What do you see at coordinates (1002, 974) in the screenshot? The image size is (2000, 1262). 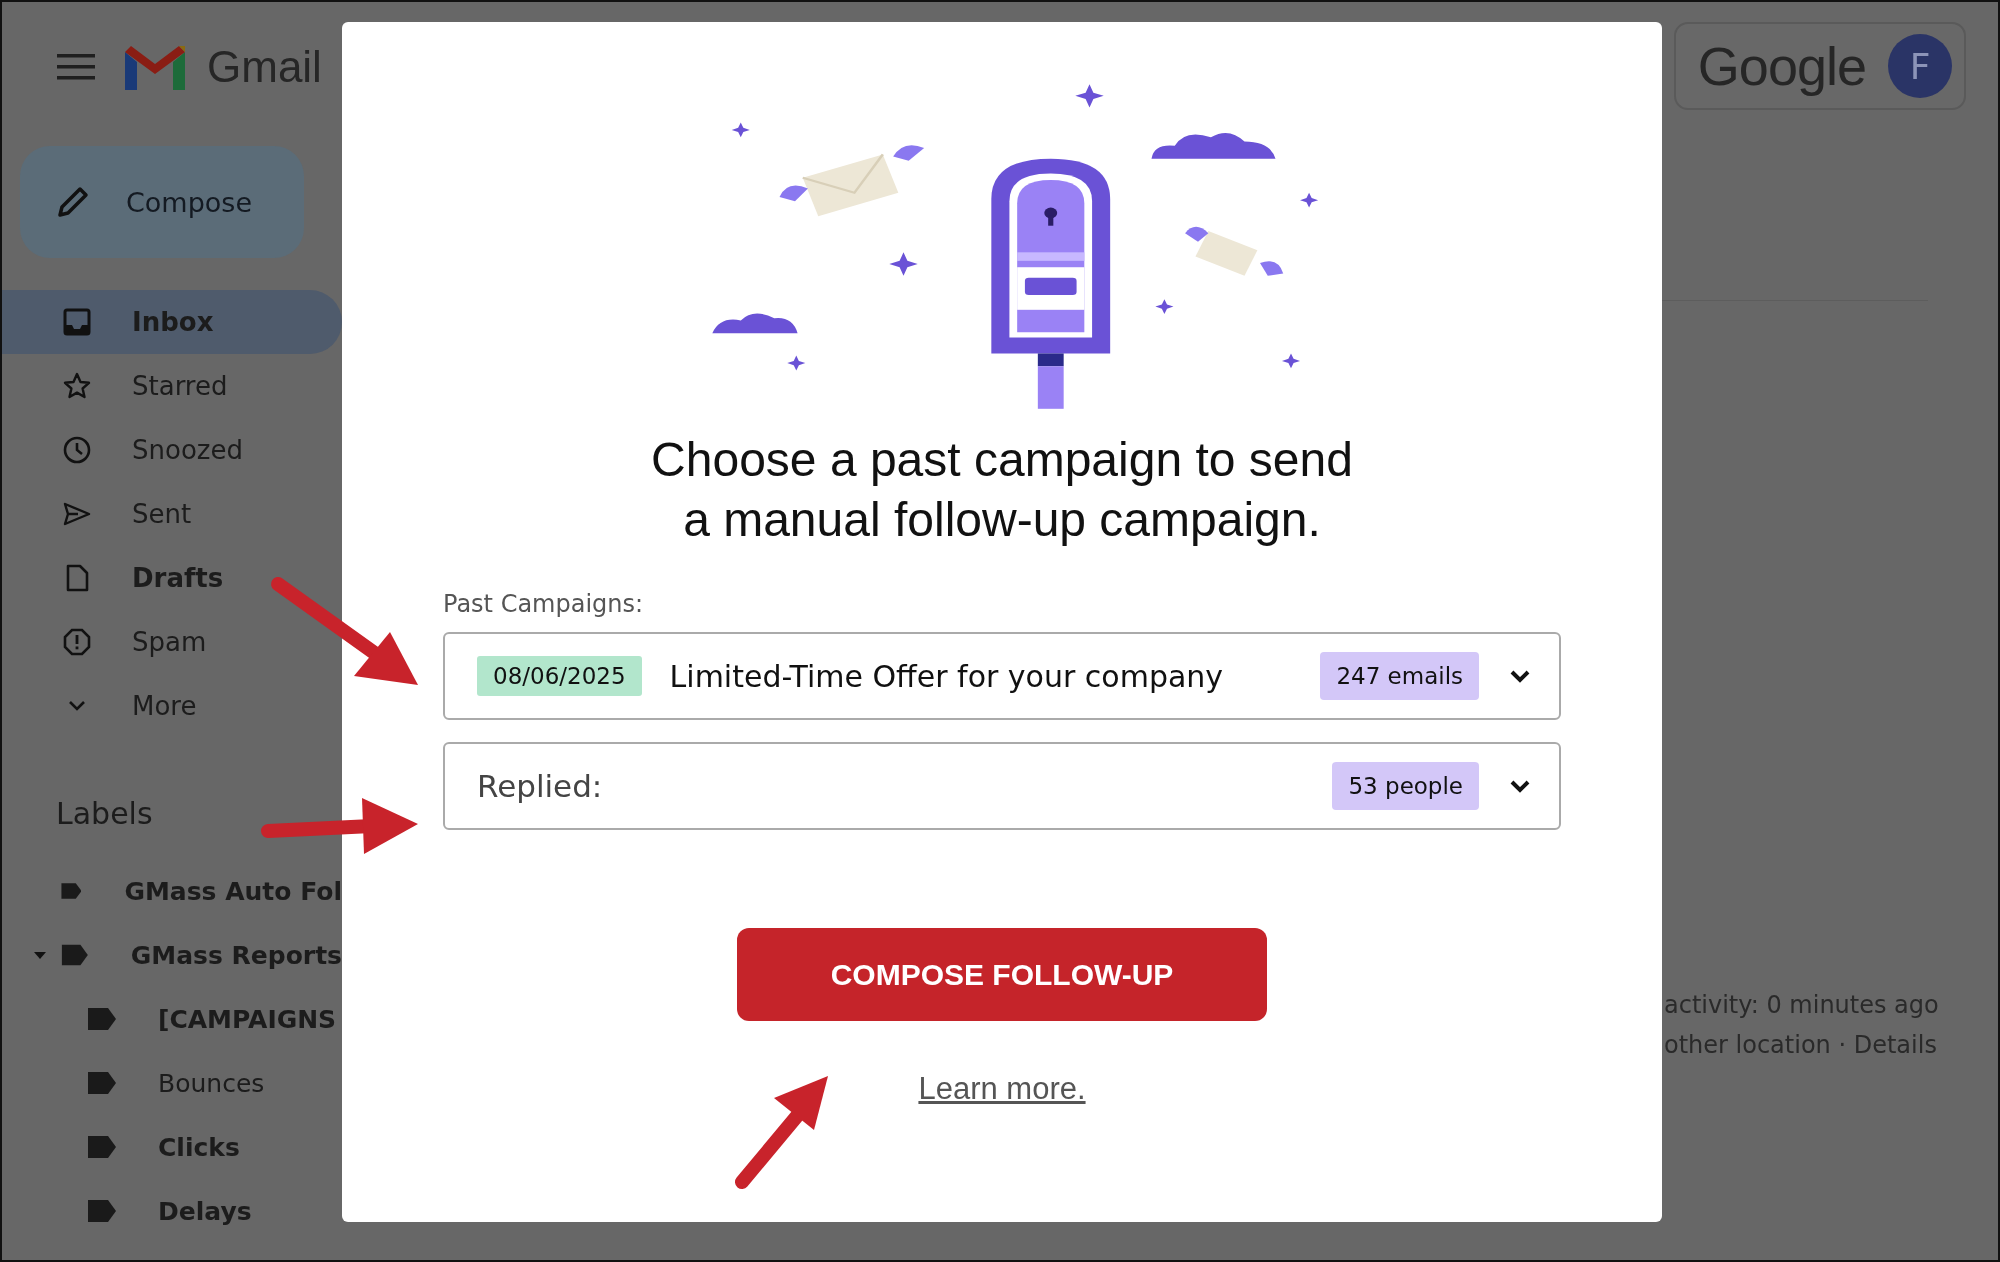 I see `compose-follow-up-button: COMPOSE FOLLOW-UP` at bounding box center [1002, 974].